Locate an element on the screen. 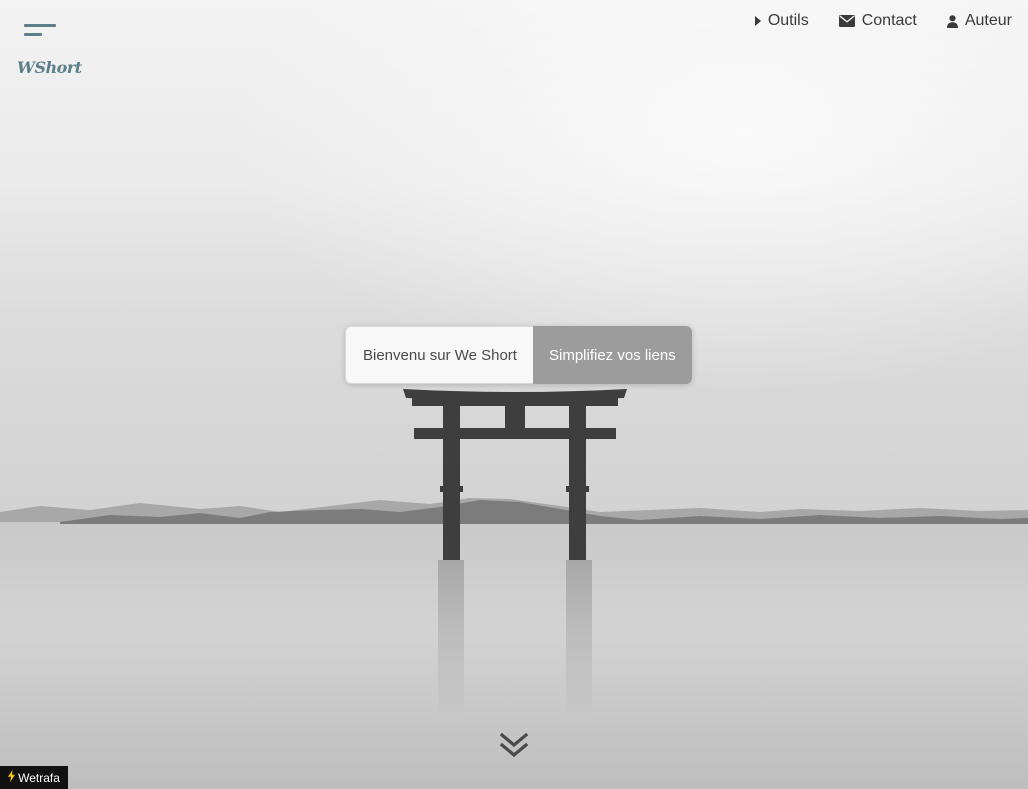 The image size is (1028, 789). nav-item-label: Outils is located at coordinates (788, 20).